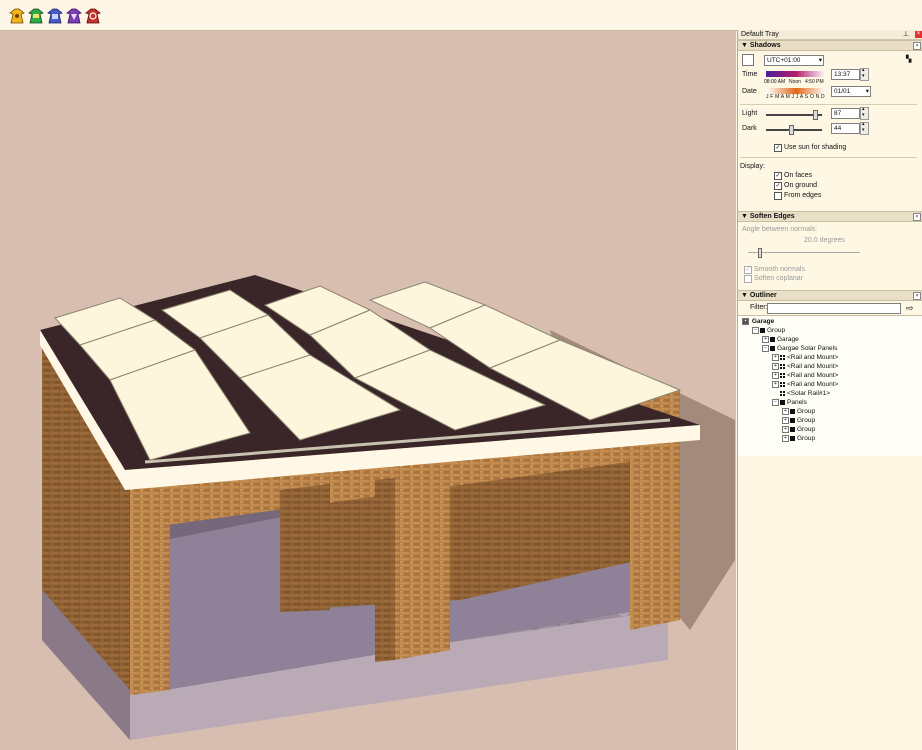 The height and width of the screenshot is (750, 922). I want to click on outliner-root: ▪ Garage, so click(758, 321).